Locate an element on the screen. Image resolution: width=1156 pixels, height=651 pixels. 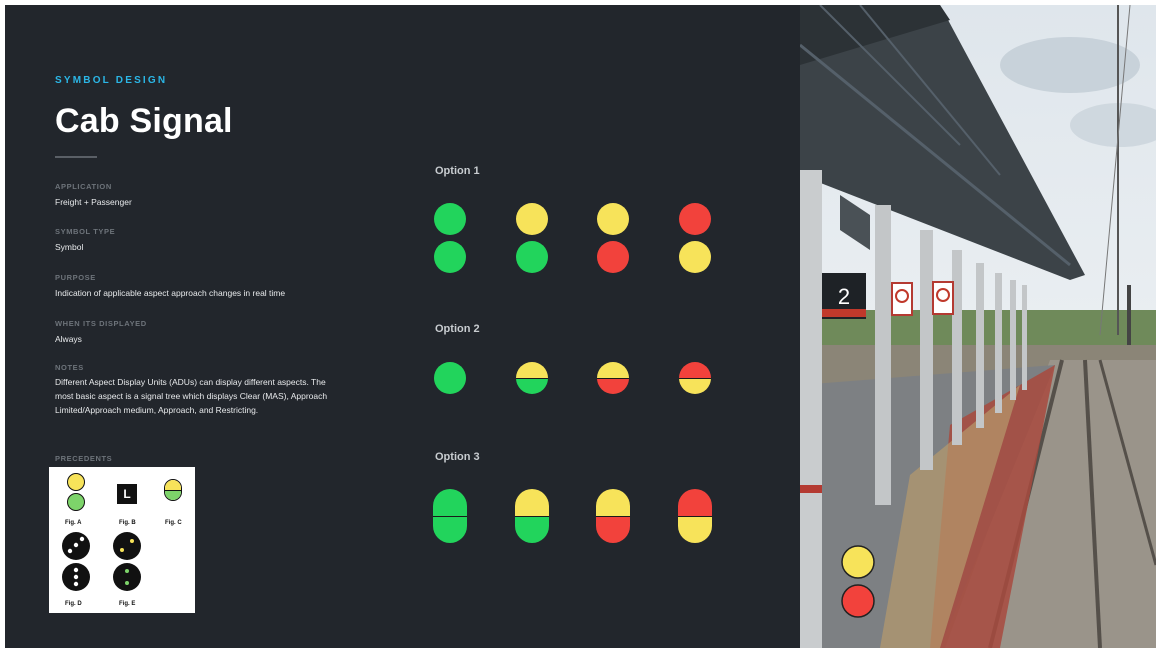
option-1-label: Option 1 is located at coordinates (457, 171).